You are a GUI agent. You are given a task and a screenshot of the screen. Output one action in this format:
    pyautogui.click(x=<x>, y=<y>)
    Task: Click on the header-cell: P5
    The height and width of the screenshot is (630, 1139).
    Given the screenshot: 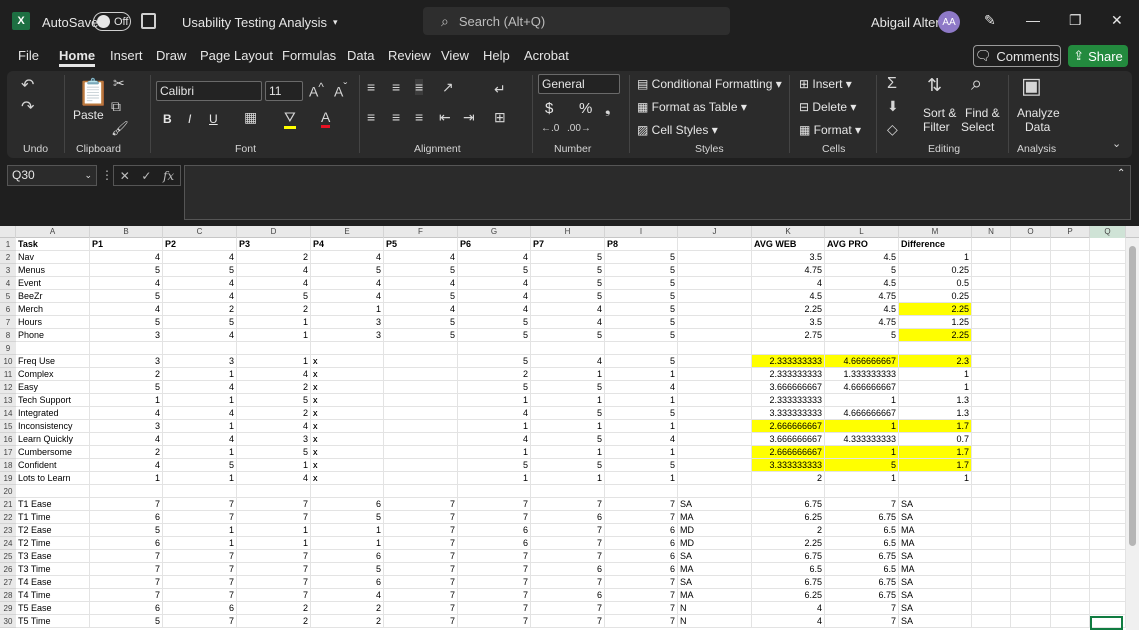 What is the action you would take?
    pyautogui.click(x=421, y=244)
    